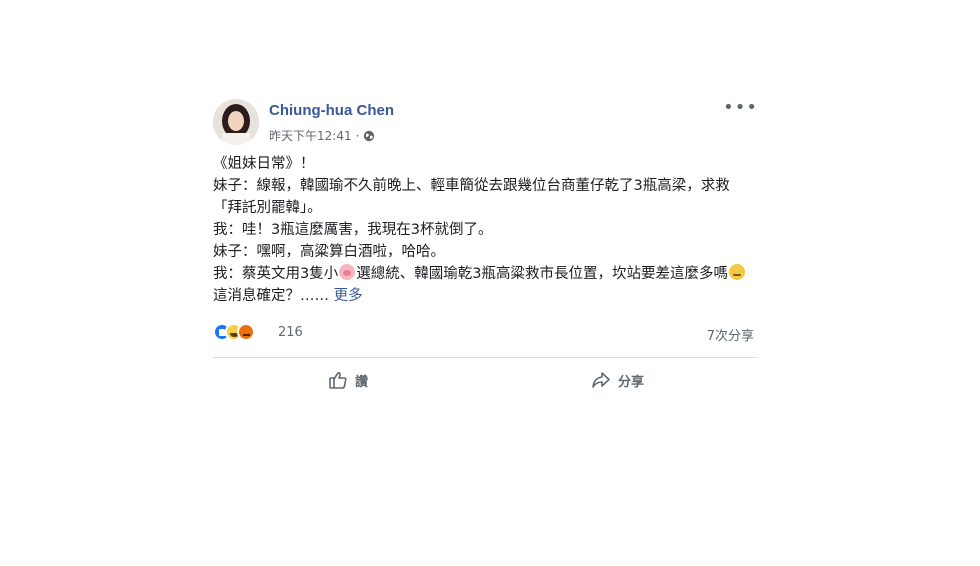  What do you see at coordinates (246, 332) in the screenshot?
I see `angry-reaction-icon` at bounding box center [246, 332].